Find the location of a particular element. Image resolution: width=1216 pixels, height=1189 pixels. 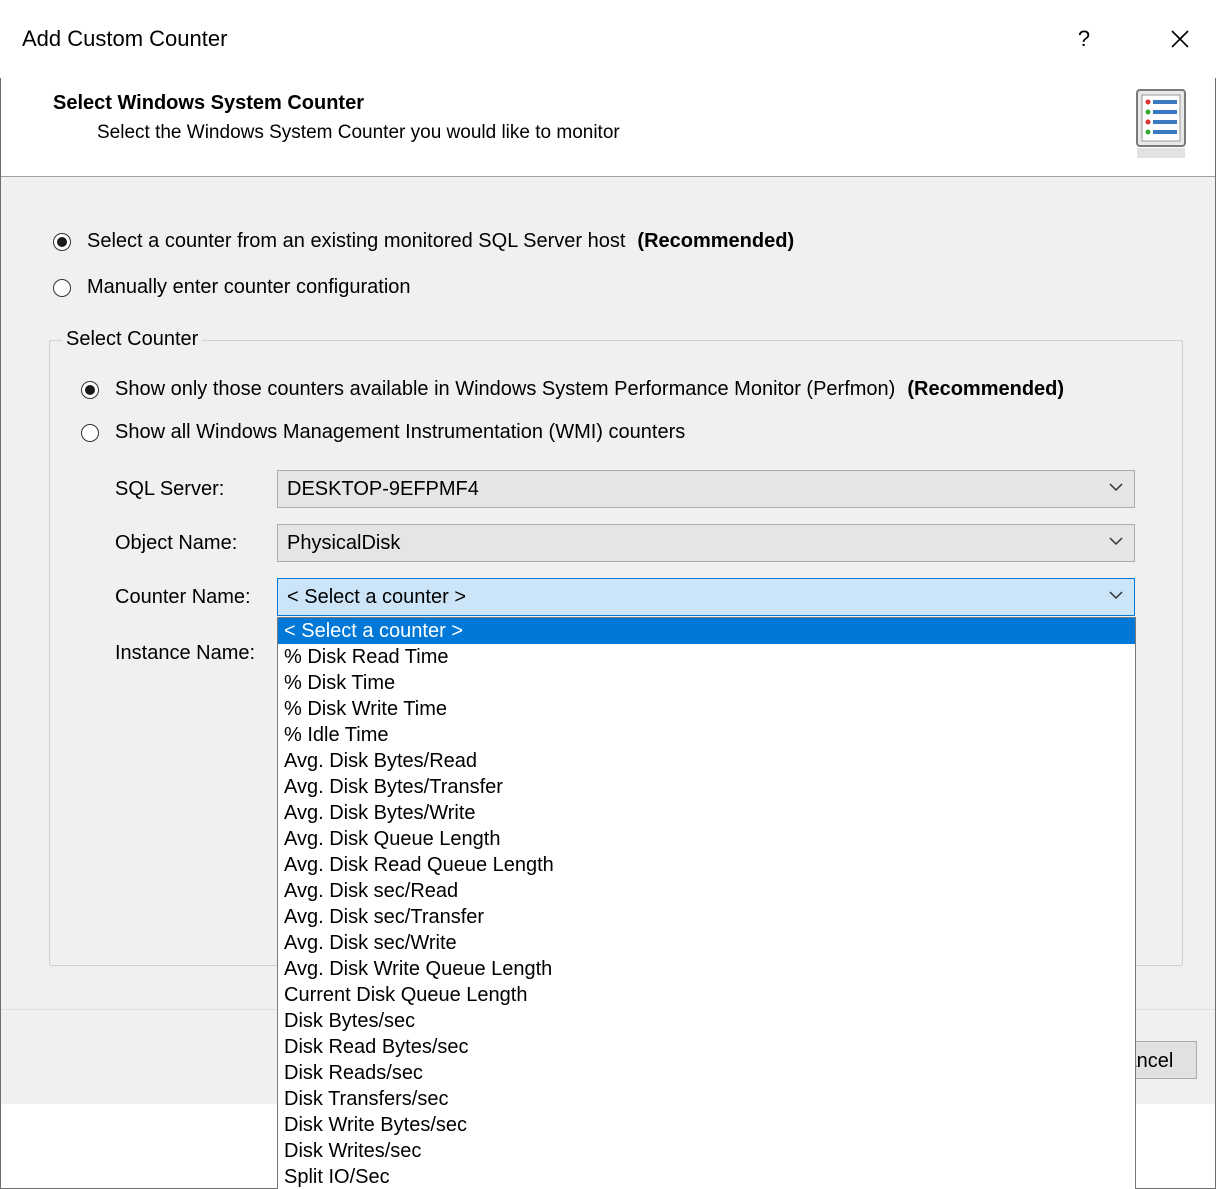

sql-server-value: DESKTOP-9EFPMF4 is located at coordinates (383, 489).